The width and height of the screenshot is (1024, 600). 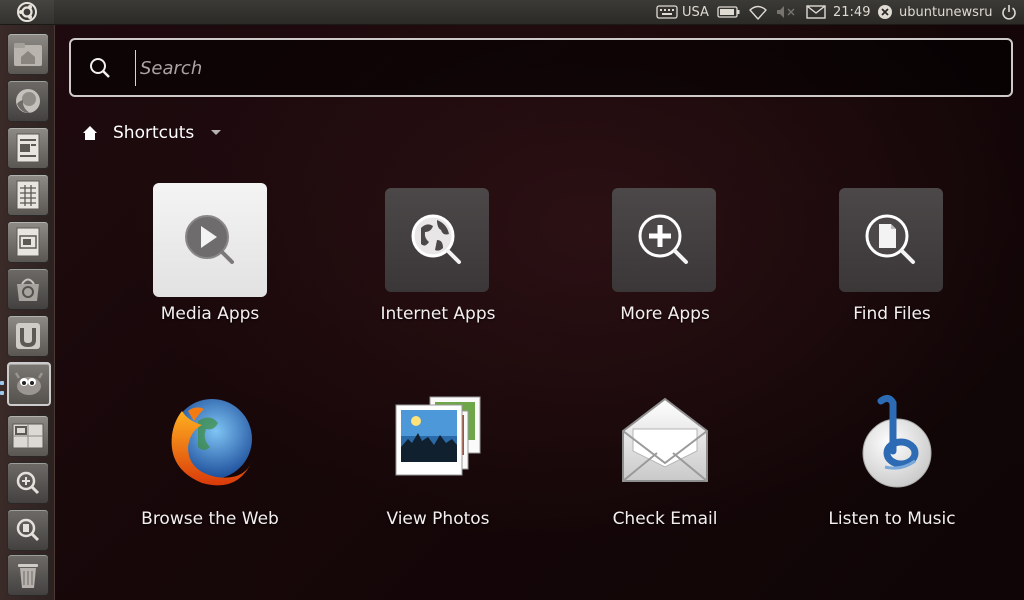 I want to click on spreadsheet-icon, so click(x=28, y=195).